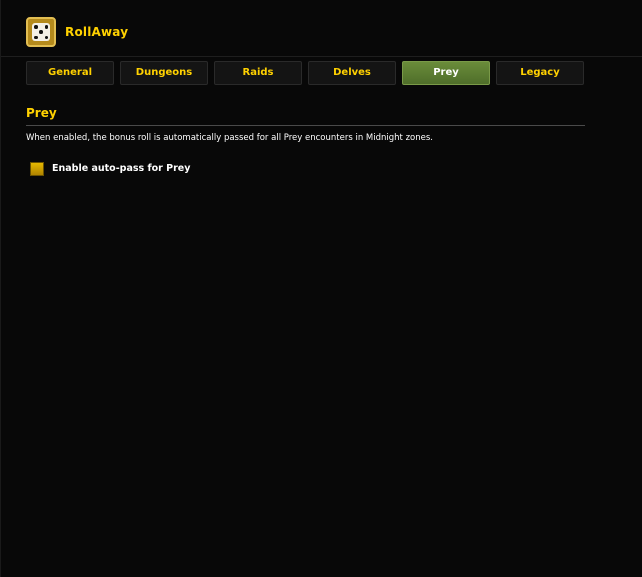  I want to click on tab-general: General, so click(70, 73).